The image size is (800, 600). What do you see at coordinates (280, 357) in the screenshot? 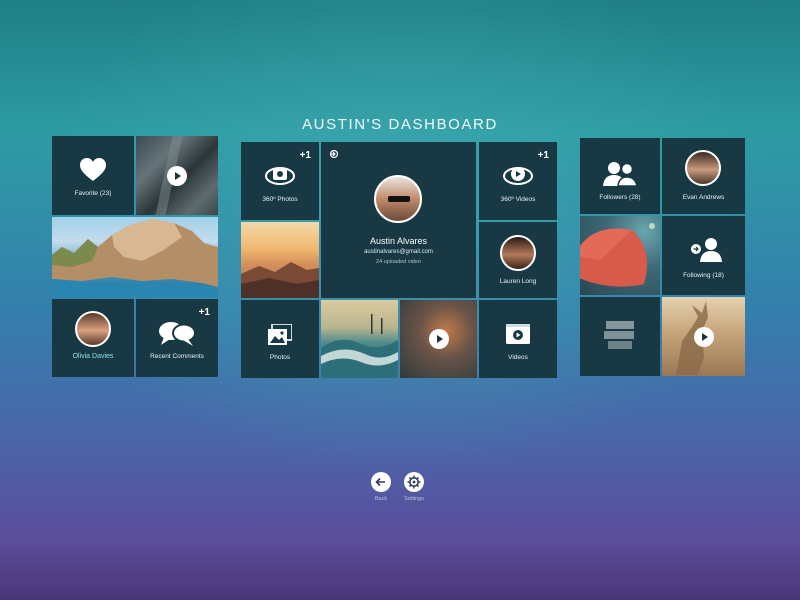
I see `photos-label: Photos` at bounding box center [280, 357].